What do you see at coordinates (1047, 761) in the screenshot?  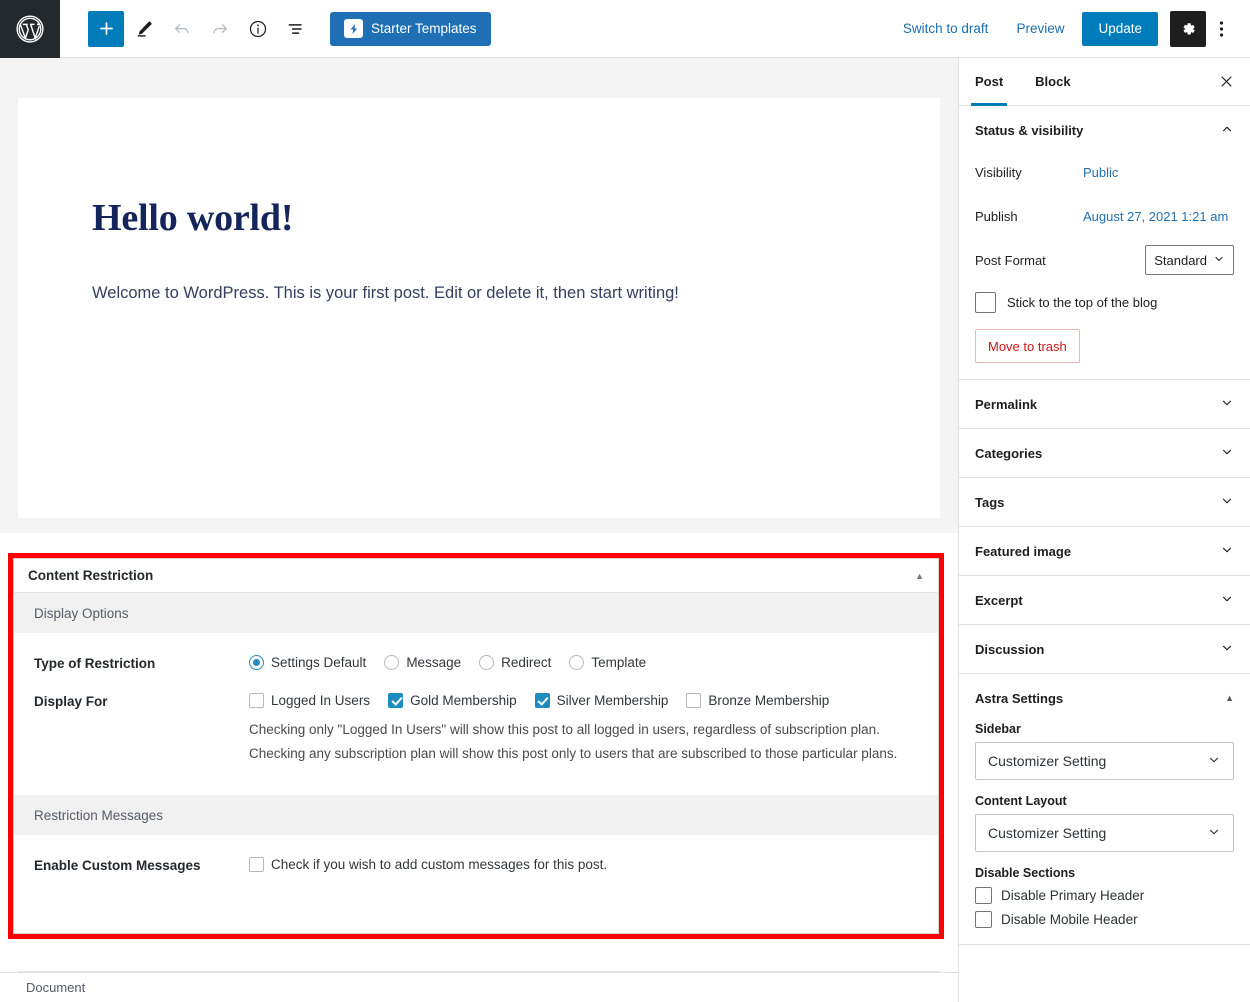 I see `astra-sidebar-value: Customizer Setting` at bounding box center [1047, 761].